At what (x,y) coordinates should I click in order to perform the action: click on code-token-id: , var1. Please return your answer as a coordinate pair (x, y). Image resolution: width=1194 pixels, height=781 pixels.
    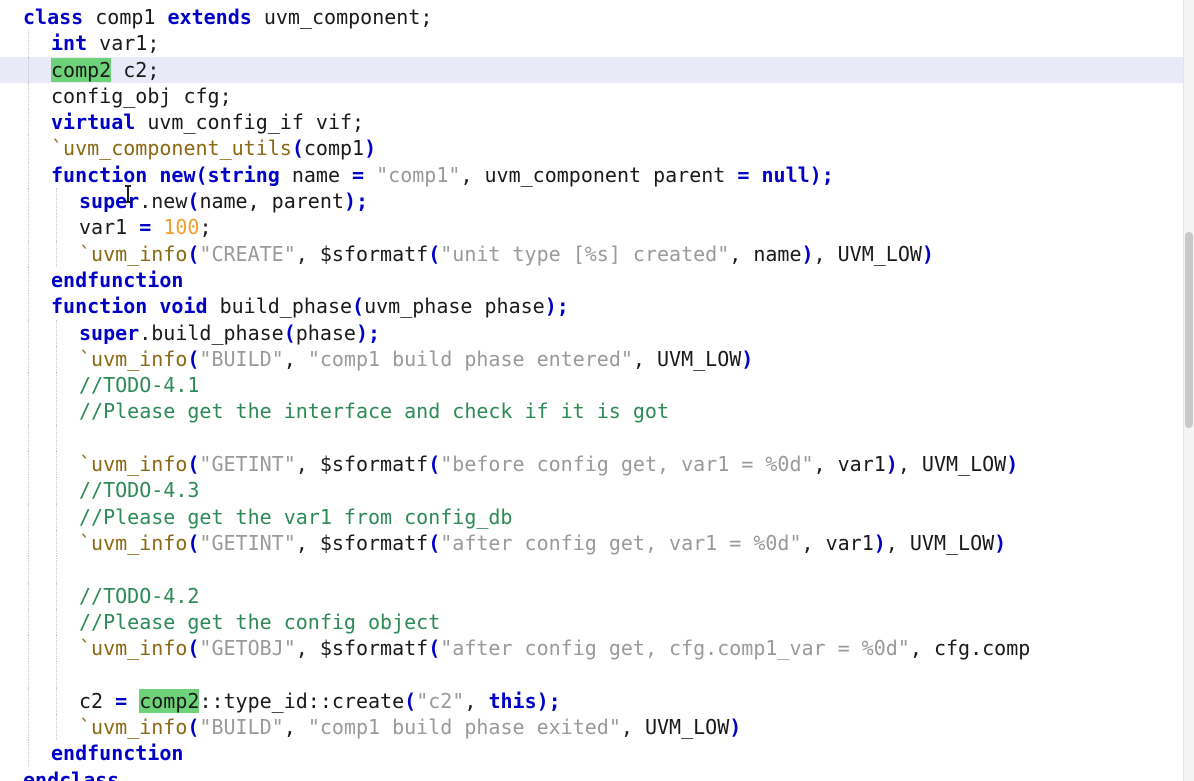
    Looking at the image, I should click on (849, 464).